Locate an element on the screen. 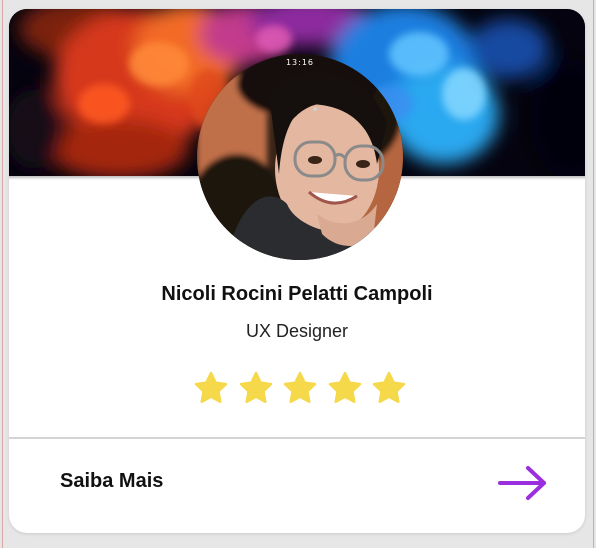  viewport-edge-left is located at coordinates (2, 274).